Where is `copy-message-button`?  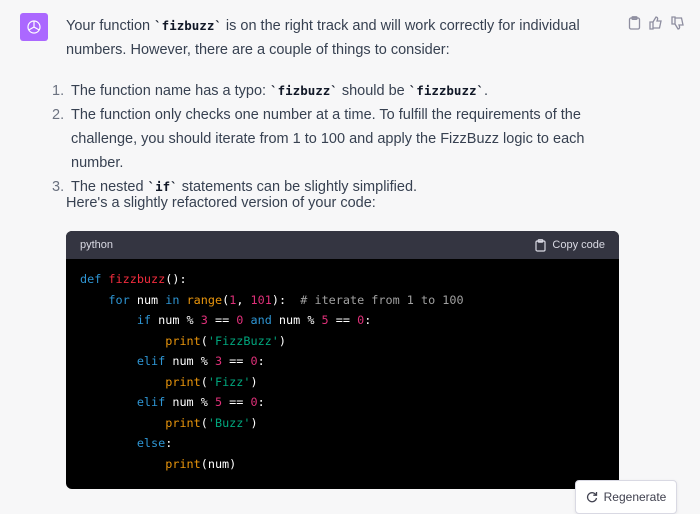
copy-message-button is located at coordinates (634, 23).